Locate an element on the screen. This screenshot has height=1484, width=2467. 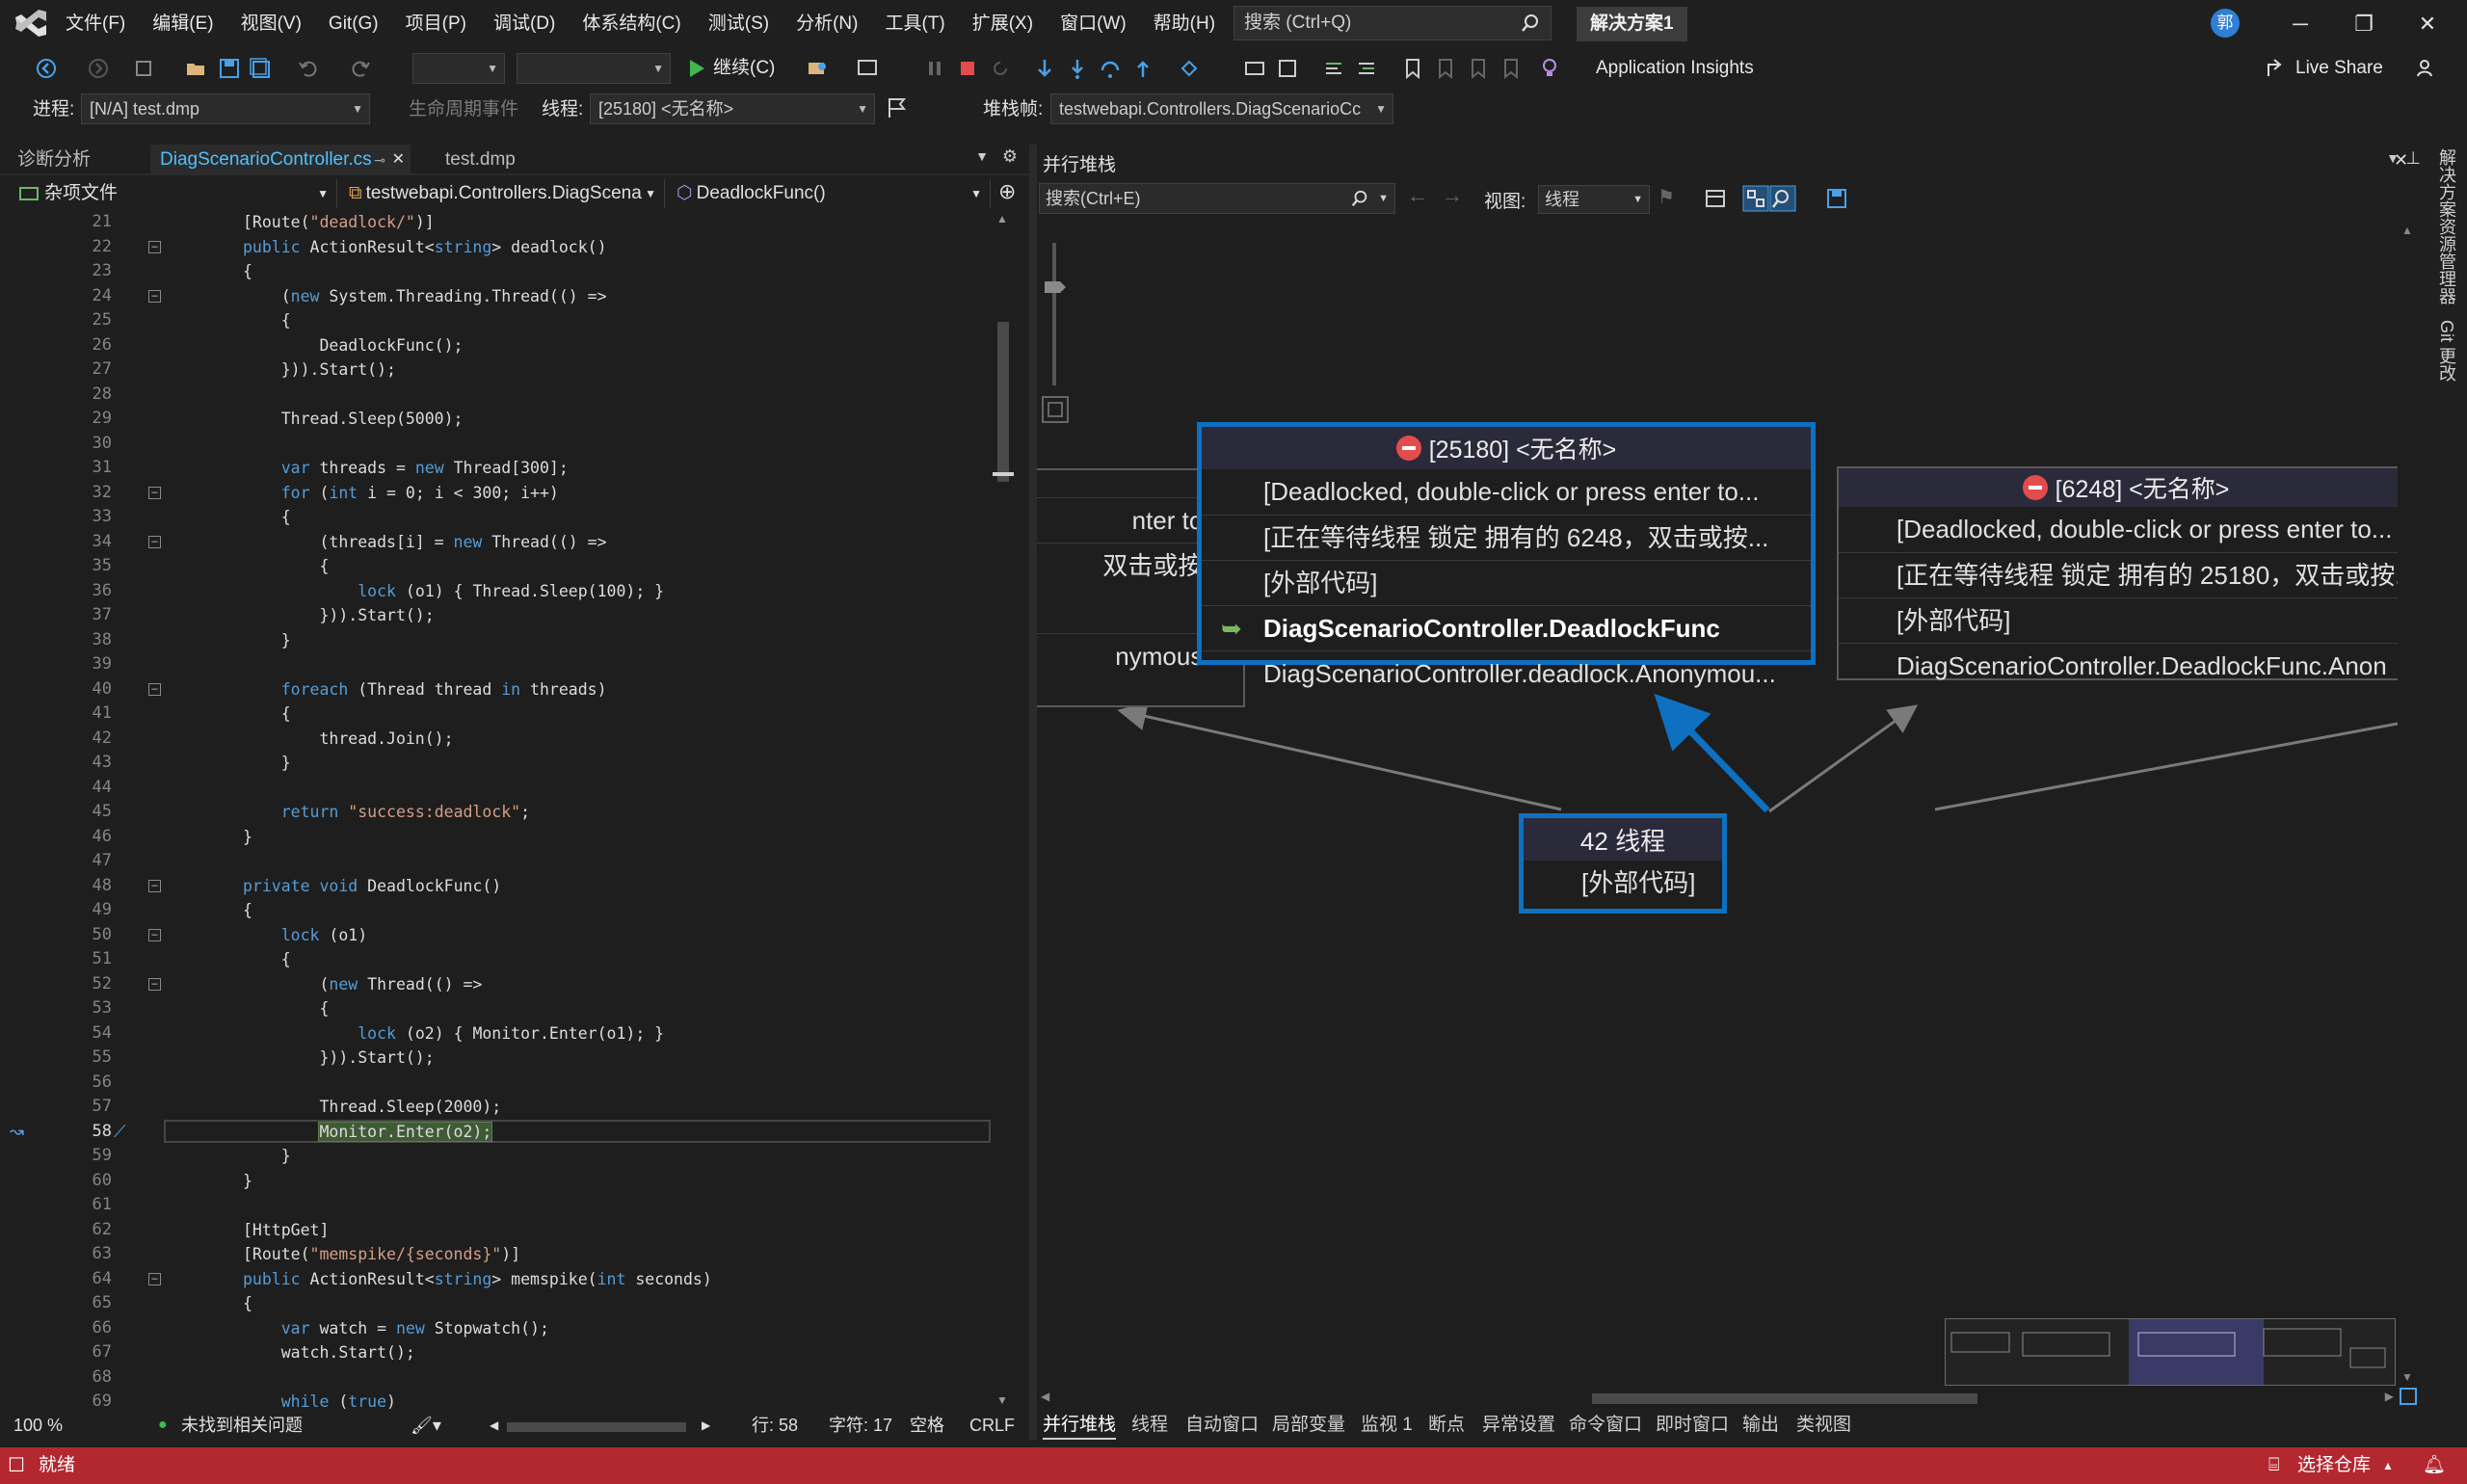
close-window-button: ✕ is located at coordinates (2427, 24).